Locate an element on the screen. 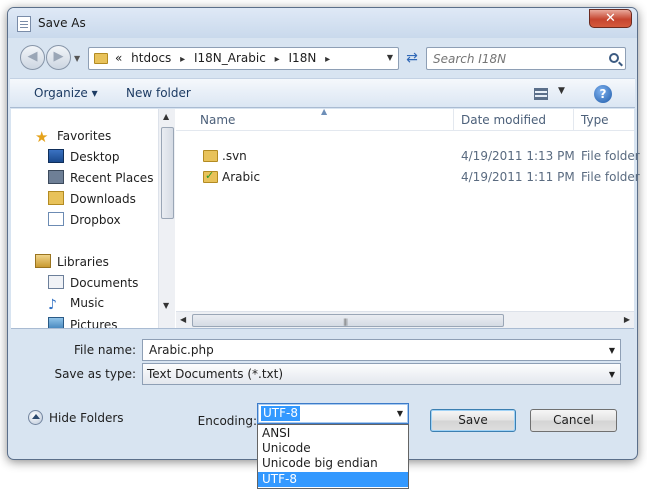  desktop-icon is located at coordinates (56, 156).